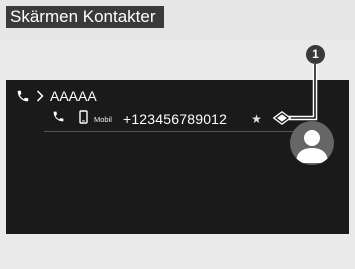  I want to click on breadcrumb: AAAAA, so click(56, 96).